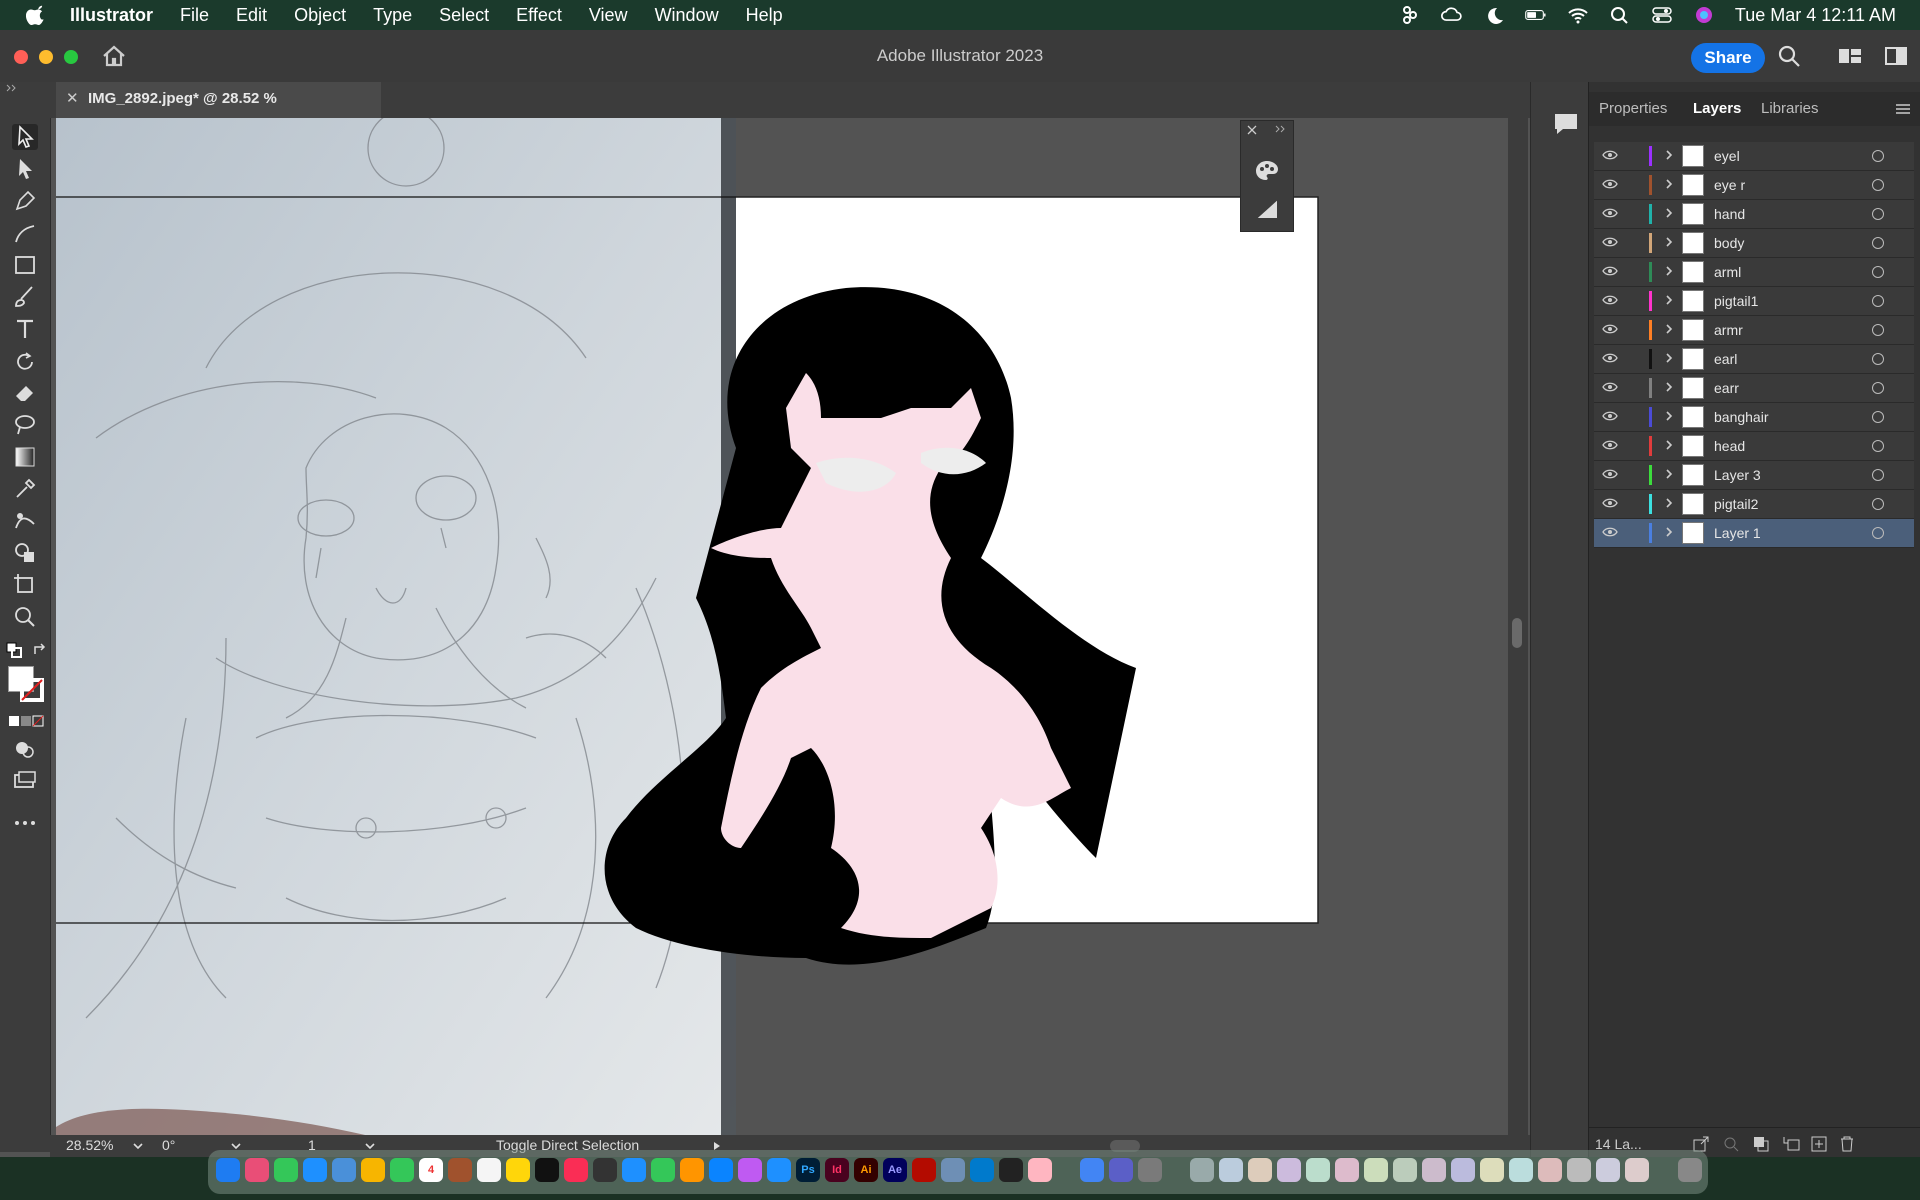 The height and width of the screenshot is (1200, 1920). Describe the element at coordinates (26, 721) in the screenshot. I see `color-mode-icons` at that location.